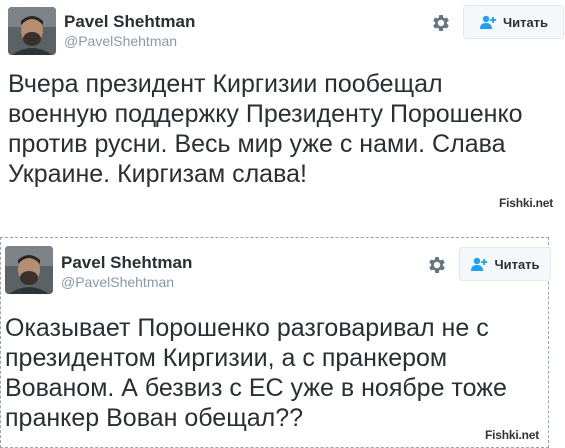 This screenshot has height=448, width=565. Describe the element at coordinates (257, 144) in the screenshot. I see `tweet-text-line: против русни. Весь мир уже с нами. Слава` at that location.